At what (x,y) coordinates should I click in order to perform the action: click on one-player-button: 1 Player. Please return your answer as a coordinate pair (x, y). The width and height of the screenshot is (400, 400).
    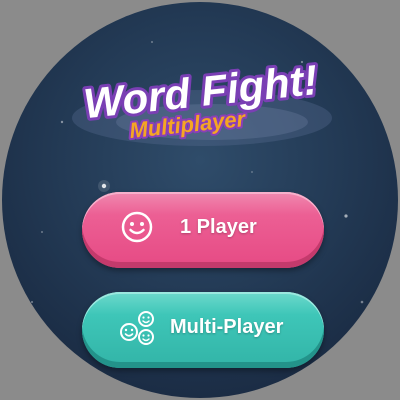
    Looking at the image, I should click on (203, 230).